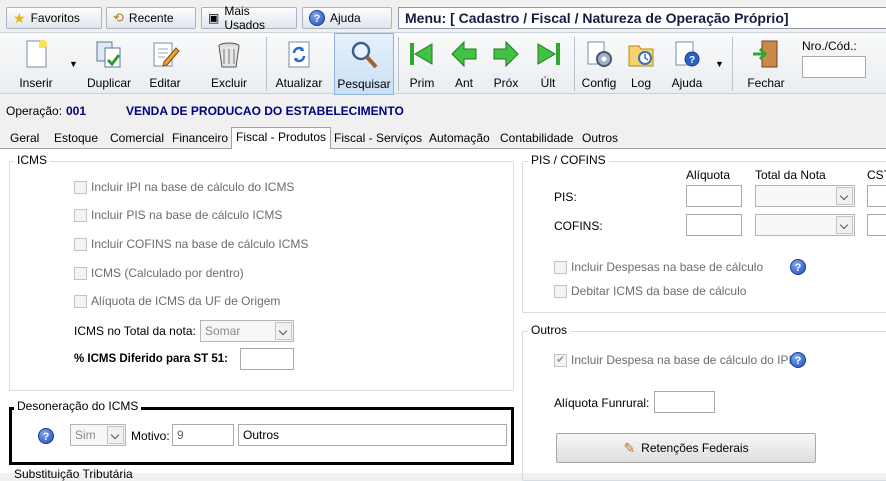  I want to click on pis-total-nota-select, so click(805, 196).